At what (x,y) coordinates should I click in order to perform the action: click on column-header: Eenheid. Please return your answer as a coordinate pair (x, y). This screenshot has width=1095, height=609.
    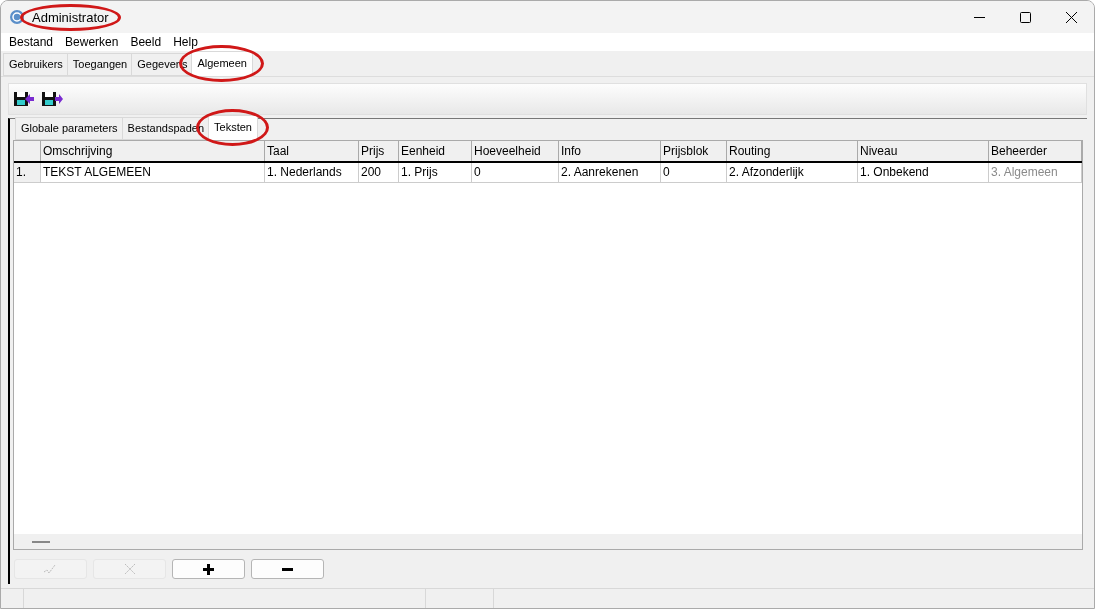
    Looking at the image, I should click on (435, 151).